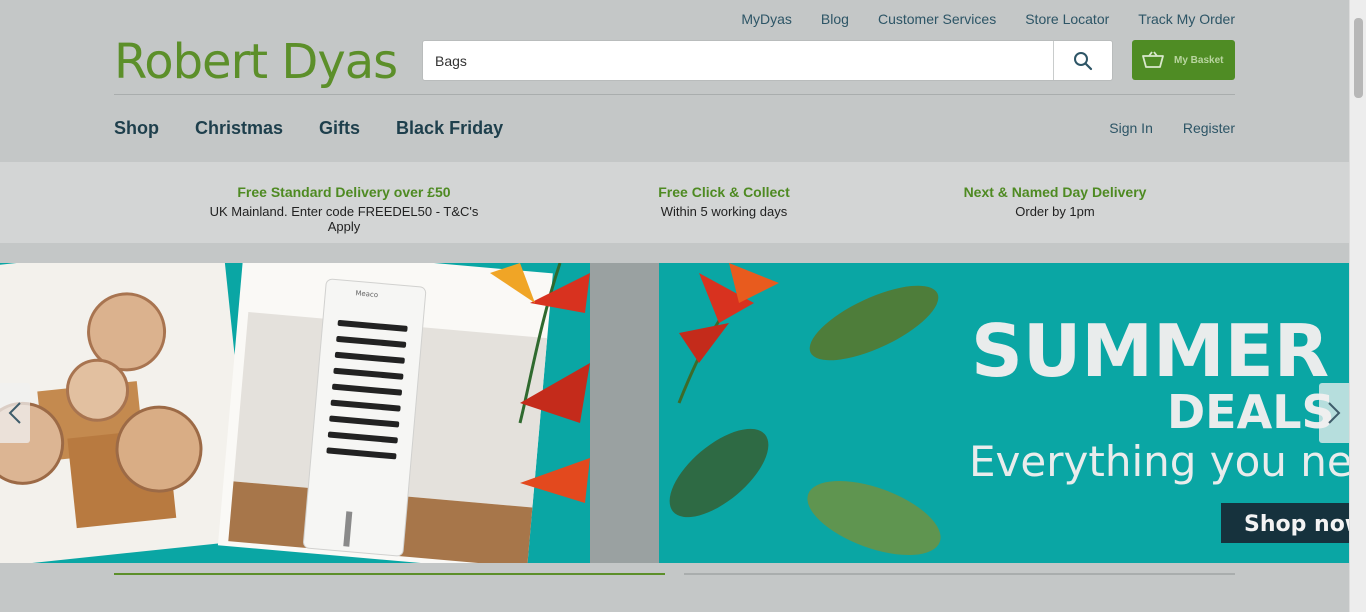 The image size is (1366, 612). I want to click on search-bar, so click(767, 60).